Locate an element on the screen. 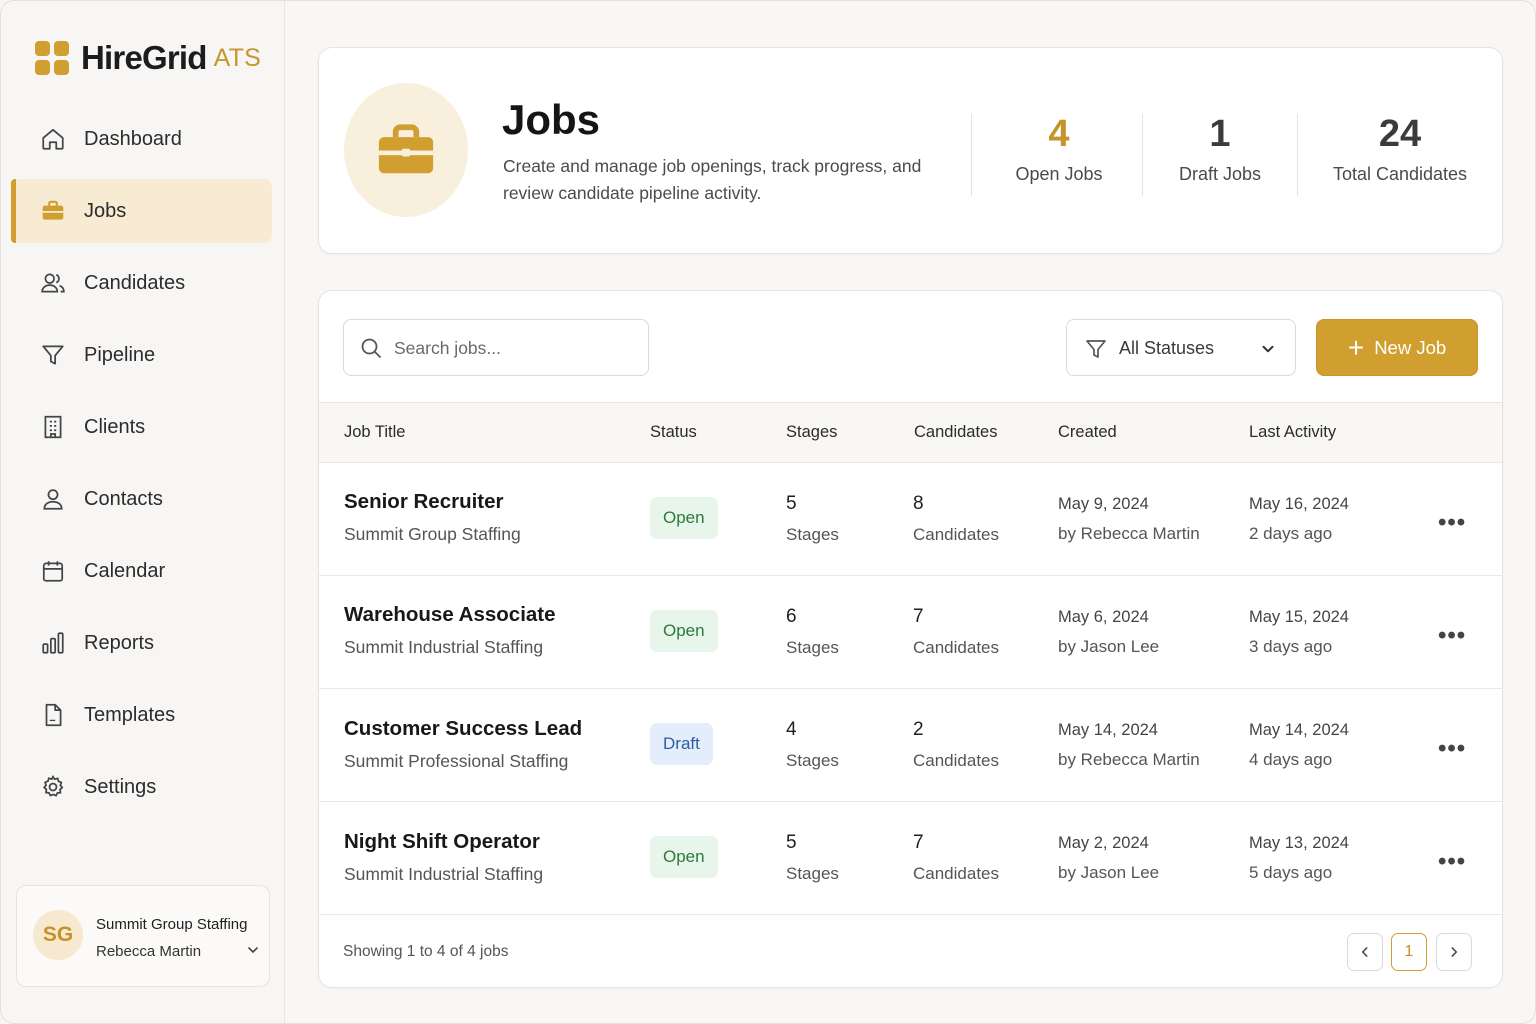  search-input is located at coordinates (514, 348).